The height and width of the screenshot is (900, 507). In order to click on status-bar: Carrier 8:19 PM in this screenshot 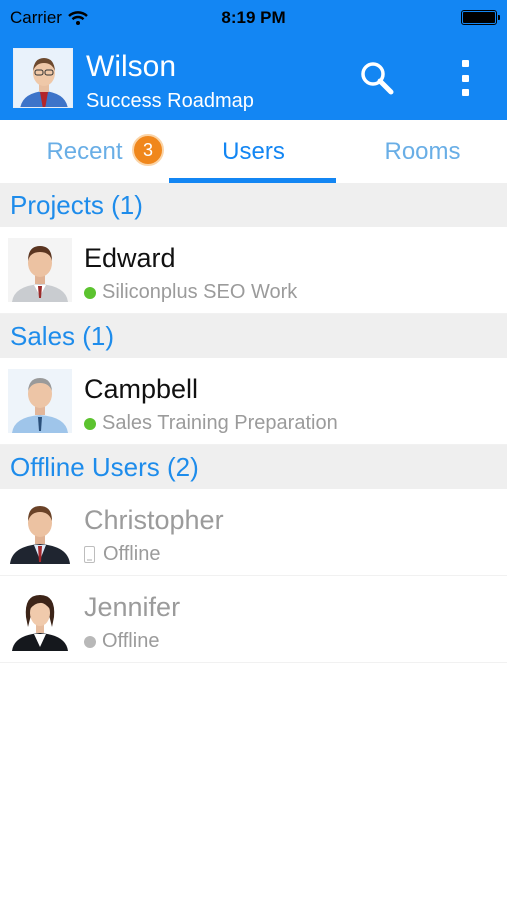, I will do `click(253, 18)`.